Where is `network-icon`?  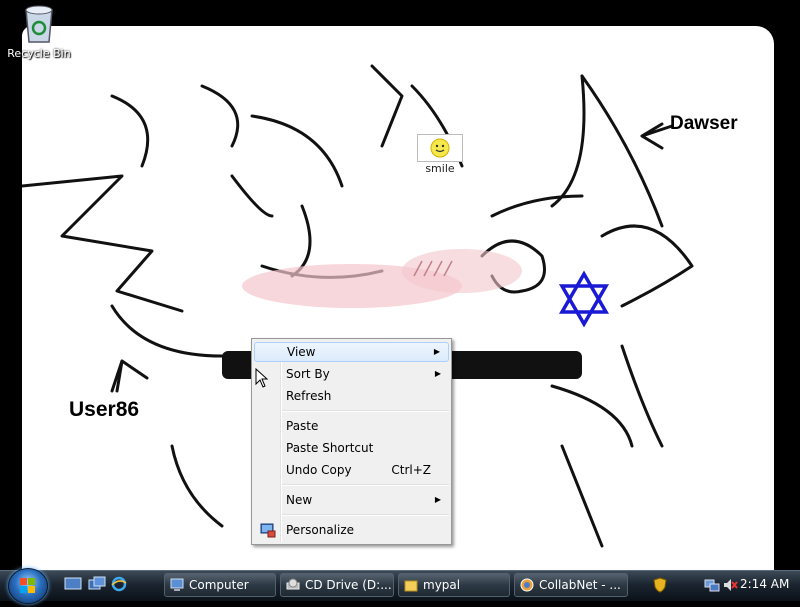
network-icon is located at coordinates (712, 585).